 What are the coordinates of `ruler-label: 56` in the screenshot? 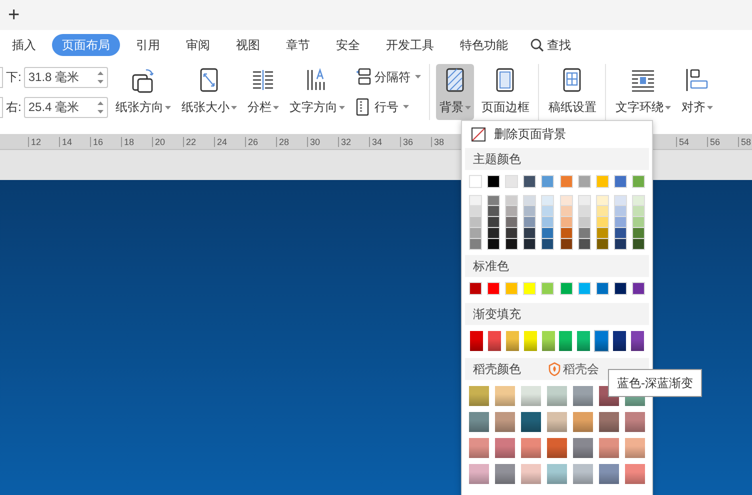 It's located at (722, 141).